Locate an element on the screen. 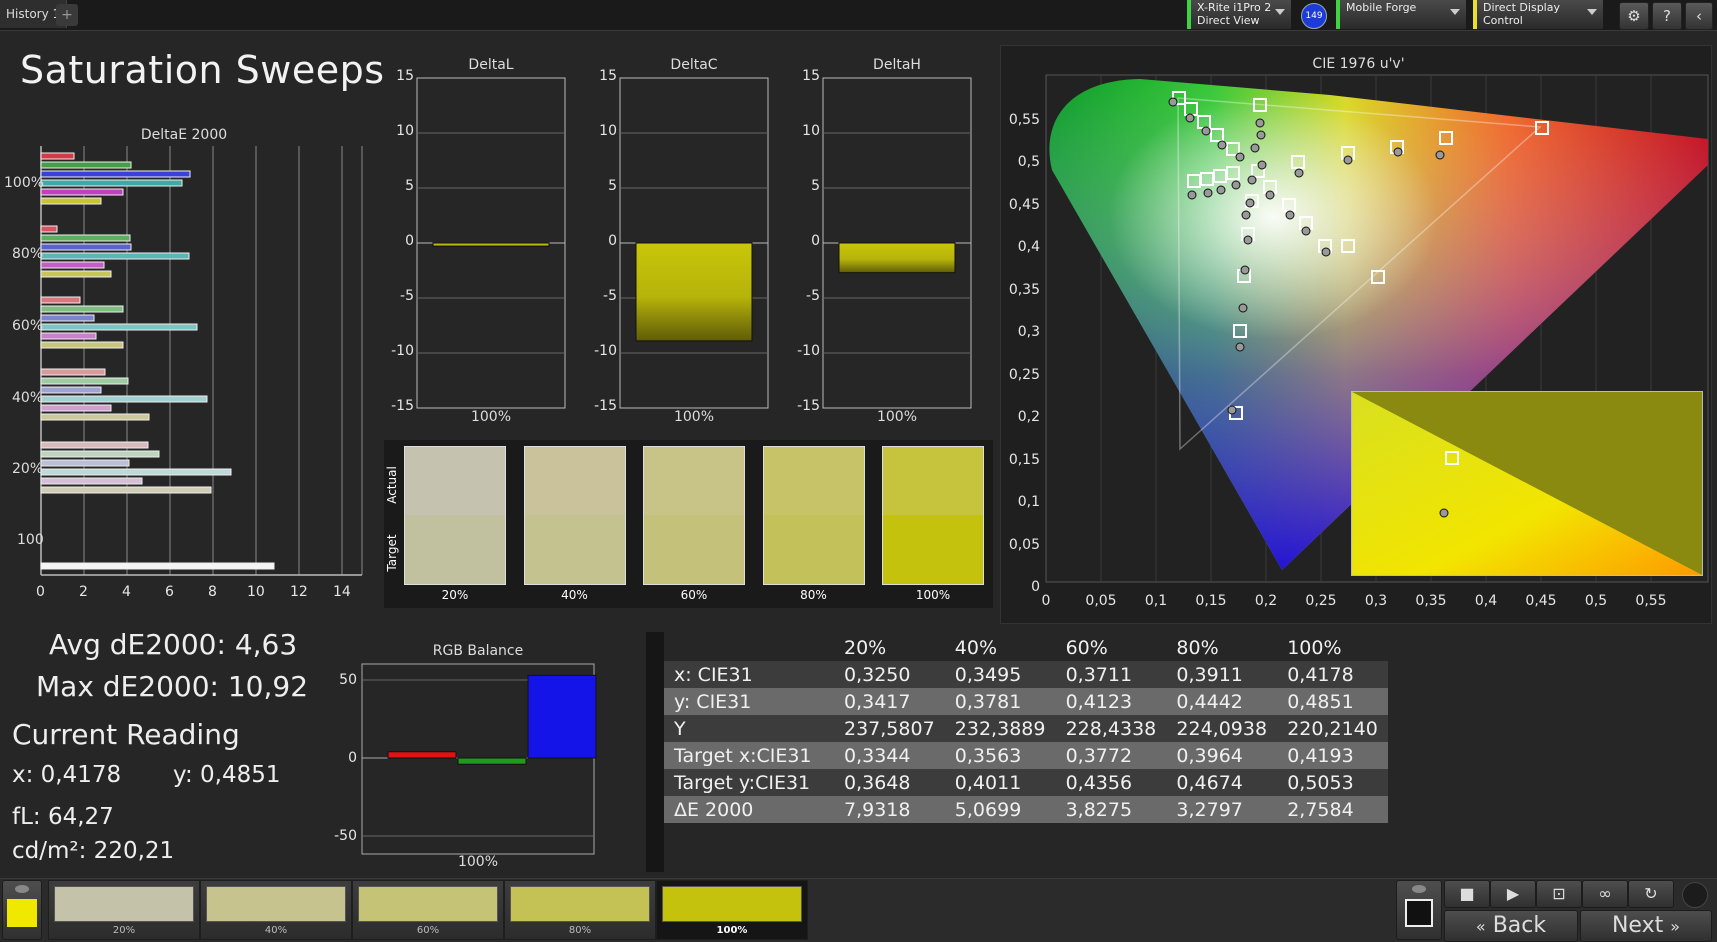 This screenshot has width=1717, height=942. question-icon: ? is located at coordinates (1667, 16).